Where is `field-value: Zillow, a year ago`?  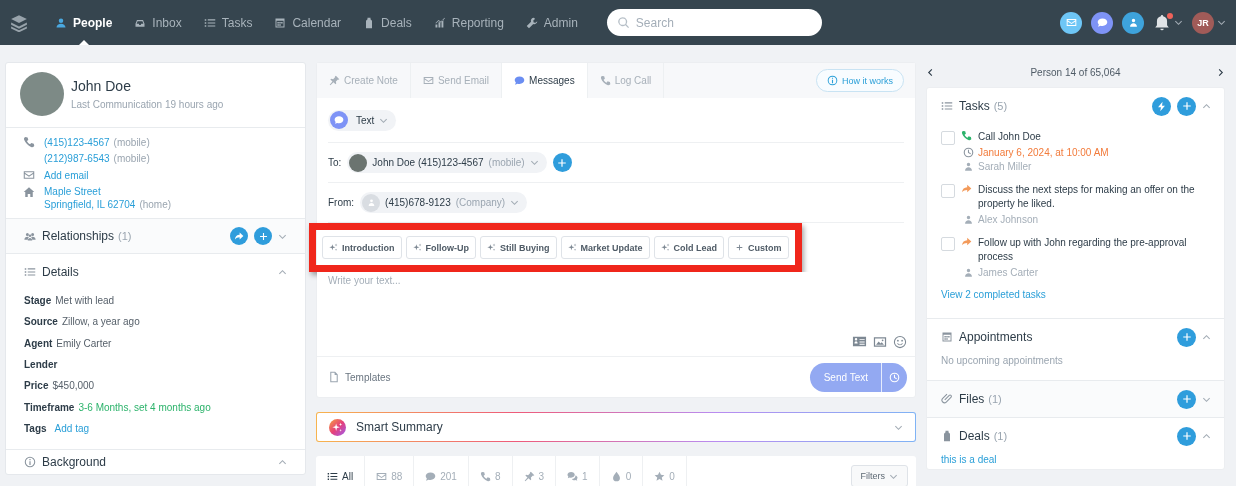
field-value: Zillow, a year ago is located at coordinates (100, 322).